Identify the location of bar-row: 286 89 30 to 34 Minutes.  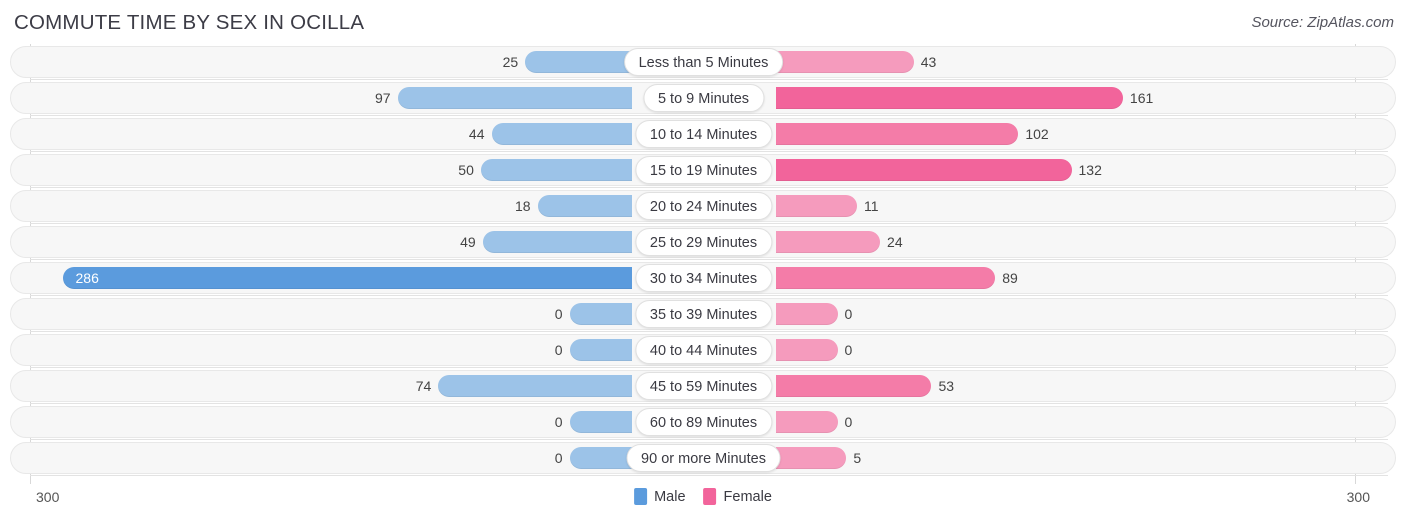
(703, 278).